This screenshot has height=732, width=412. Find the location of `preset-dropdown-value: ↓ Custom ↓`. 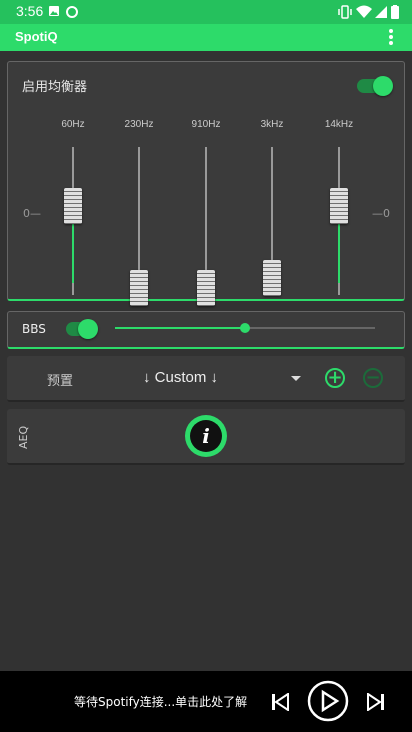

preset-dropdown-value: ↓ Custom ↓ is located at coordinates (180, 377).